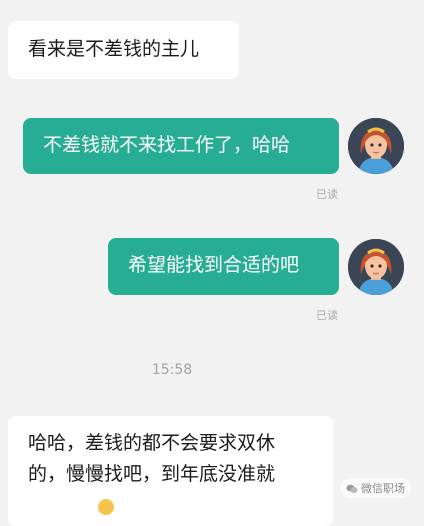 Image resolution: width=424 pixels, height=526 pixels. I want to click on message-text: 不差钱就不来找工作了，哈哈, so click(167, 145).